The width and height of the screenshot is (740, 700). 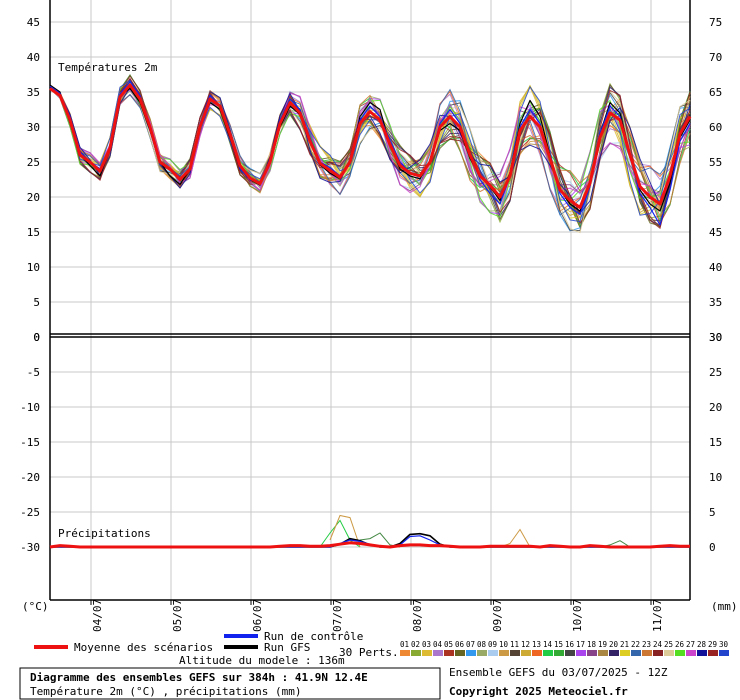 I want to click on pert-number: 24, so click(x=658, y=644).